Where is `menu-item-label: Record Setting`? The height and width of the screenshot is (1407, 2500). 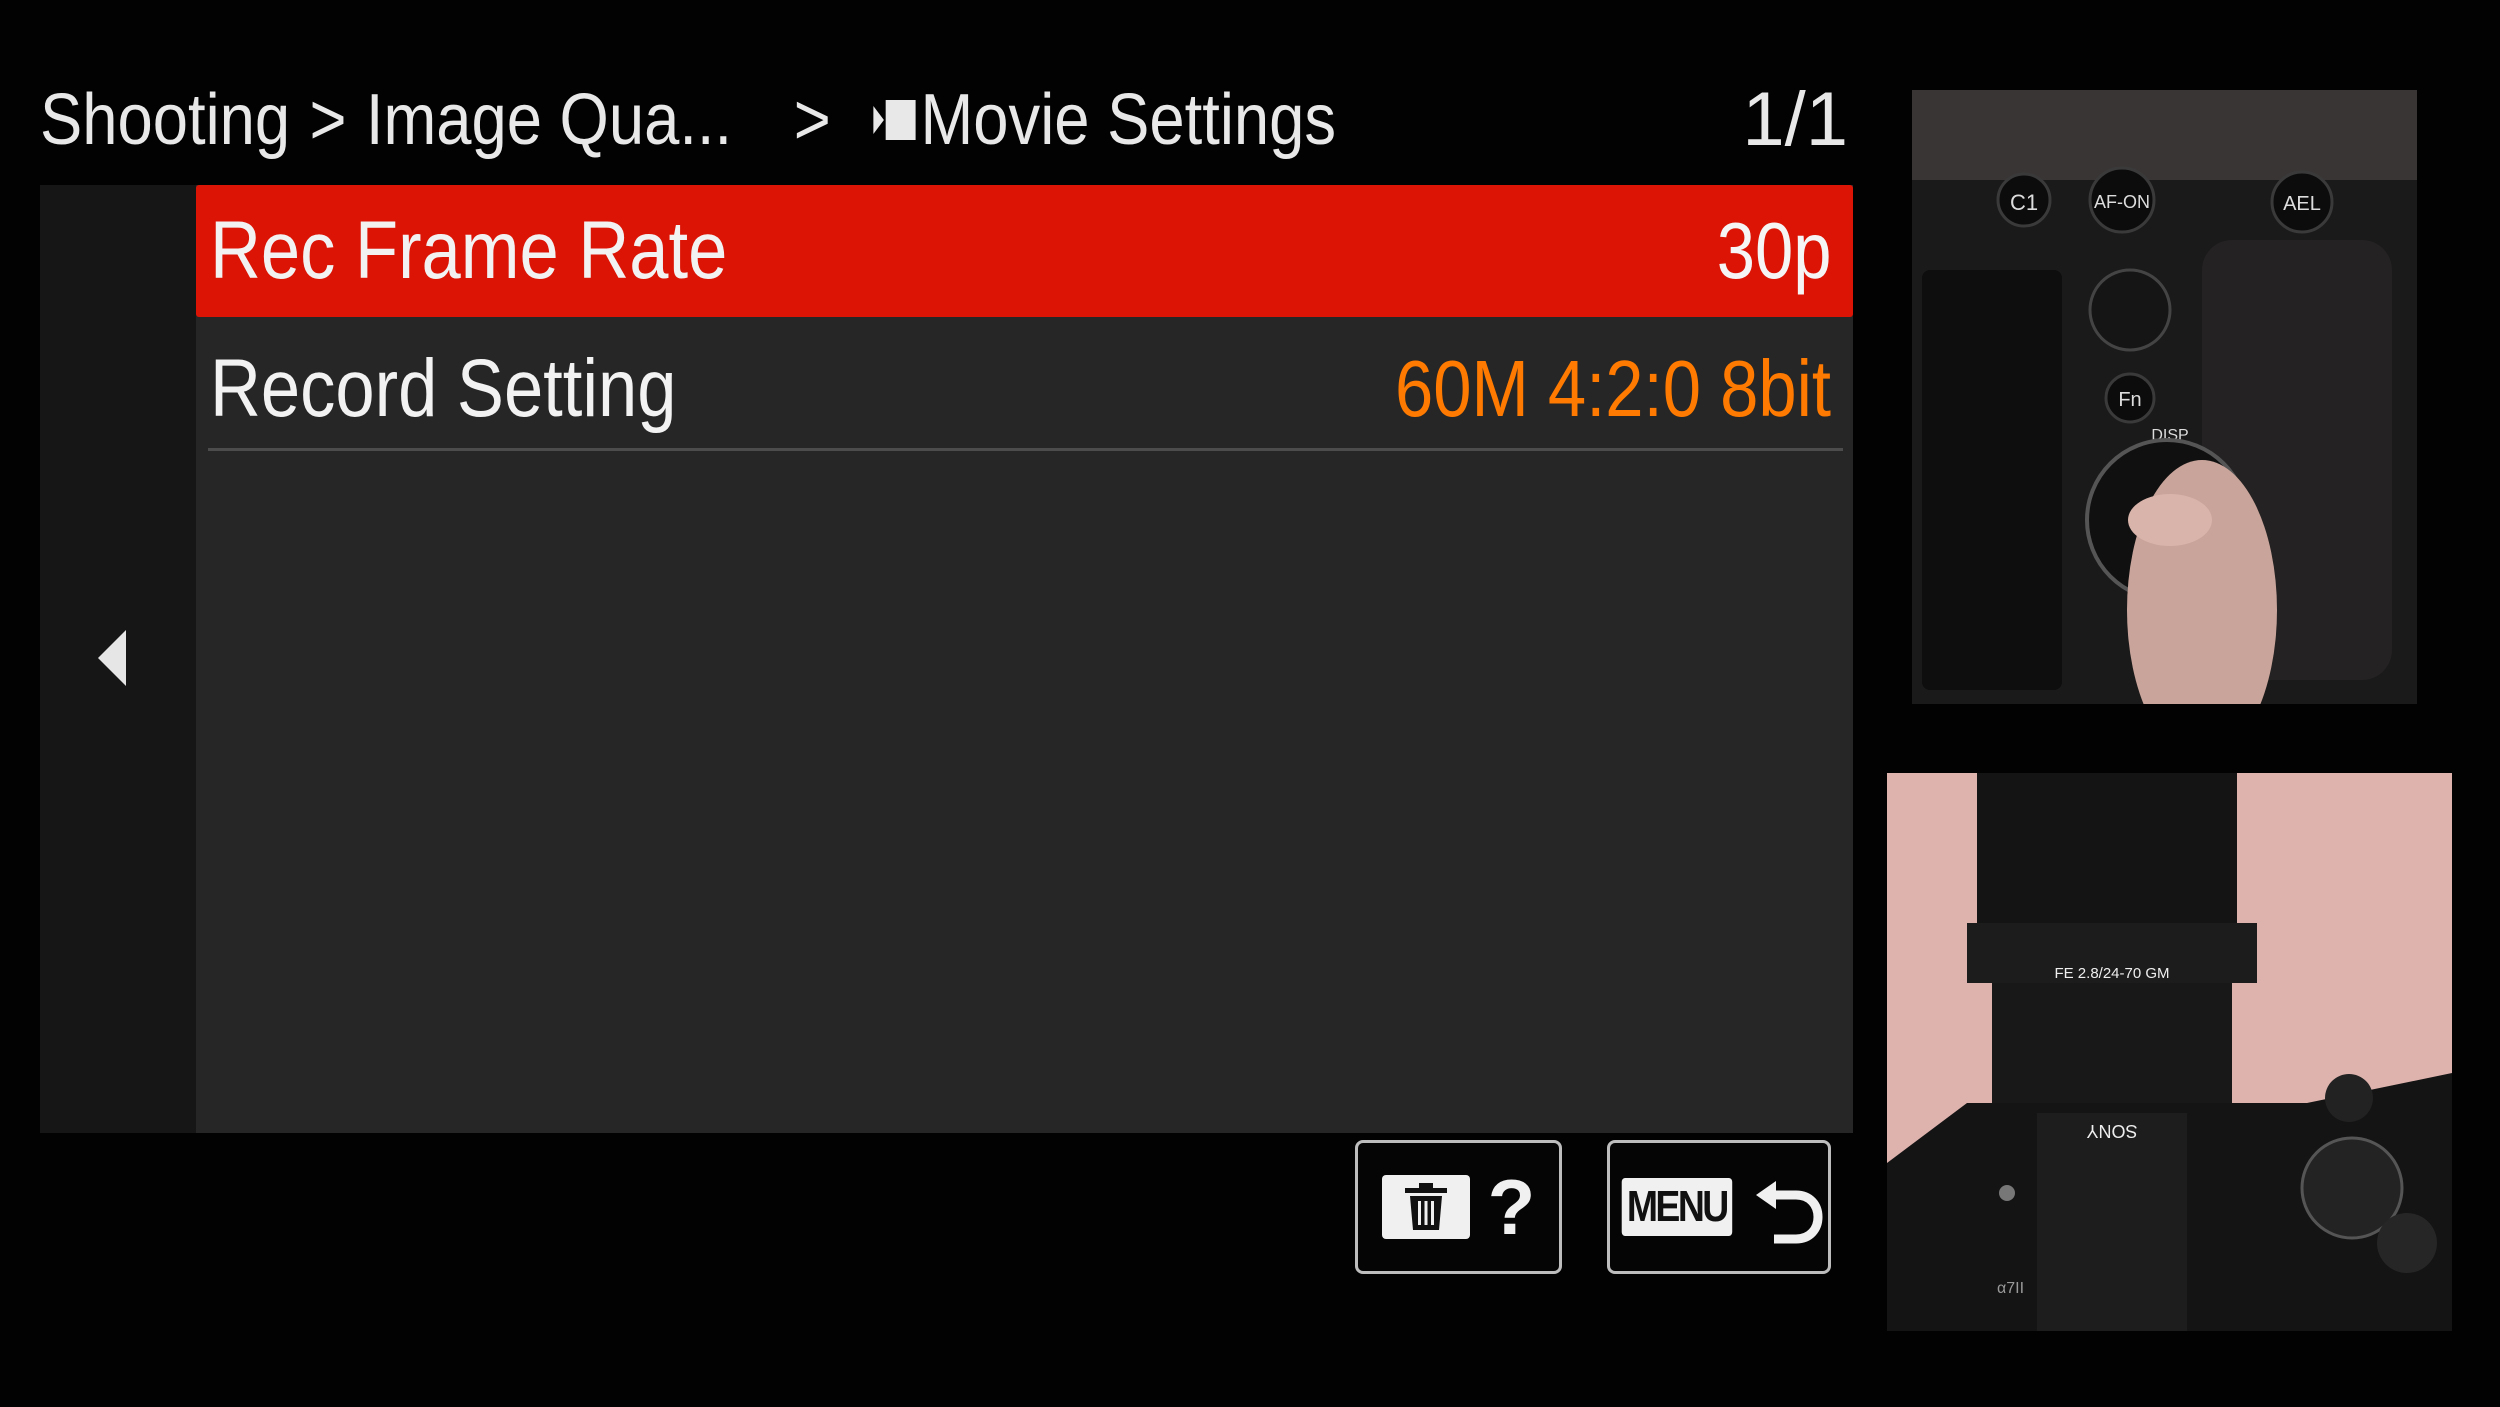 menu-item-label: Record Setting is located at coordinates (443, 388).